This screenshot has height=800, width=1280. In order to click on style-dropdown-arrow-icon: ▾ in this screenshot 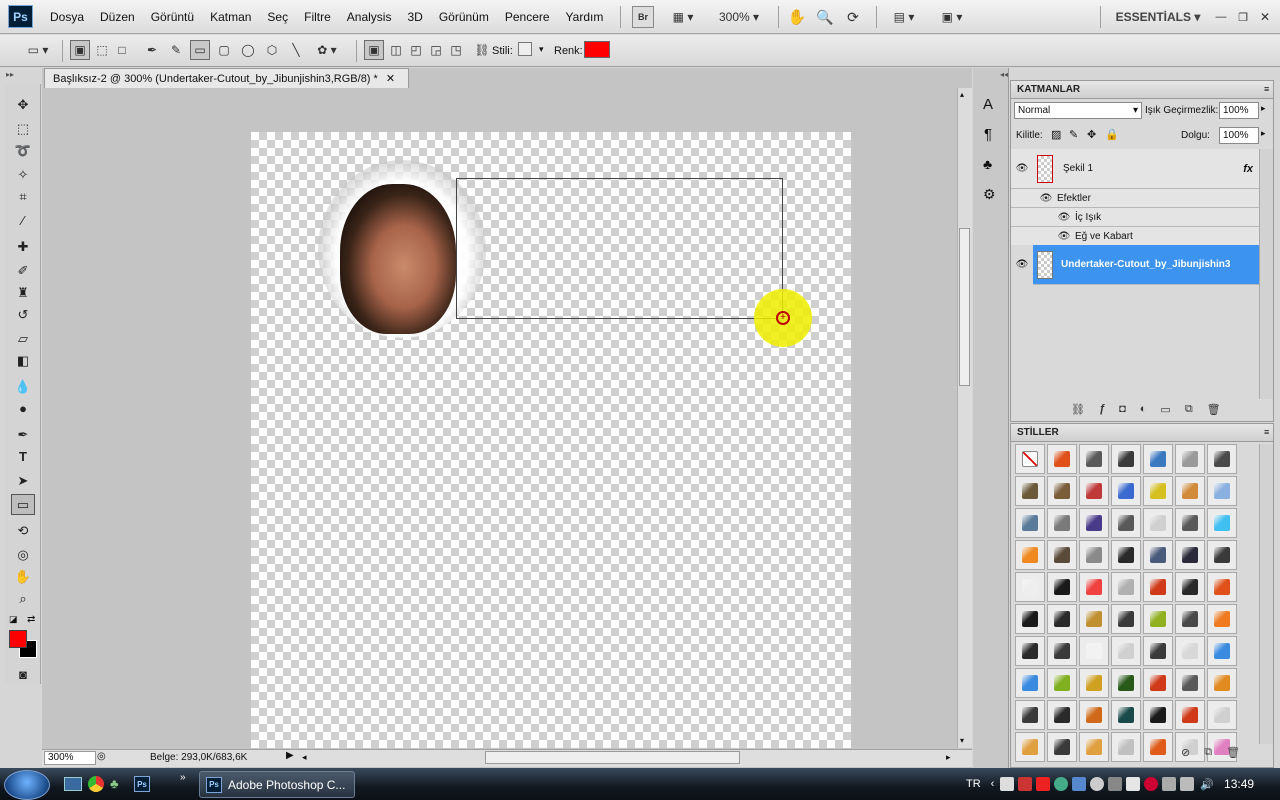, I will do `click(541, 49)`.